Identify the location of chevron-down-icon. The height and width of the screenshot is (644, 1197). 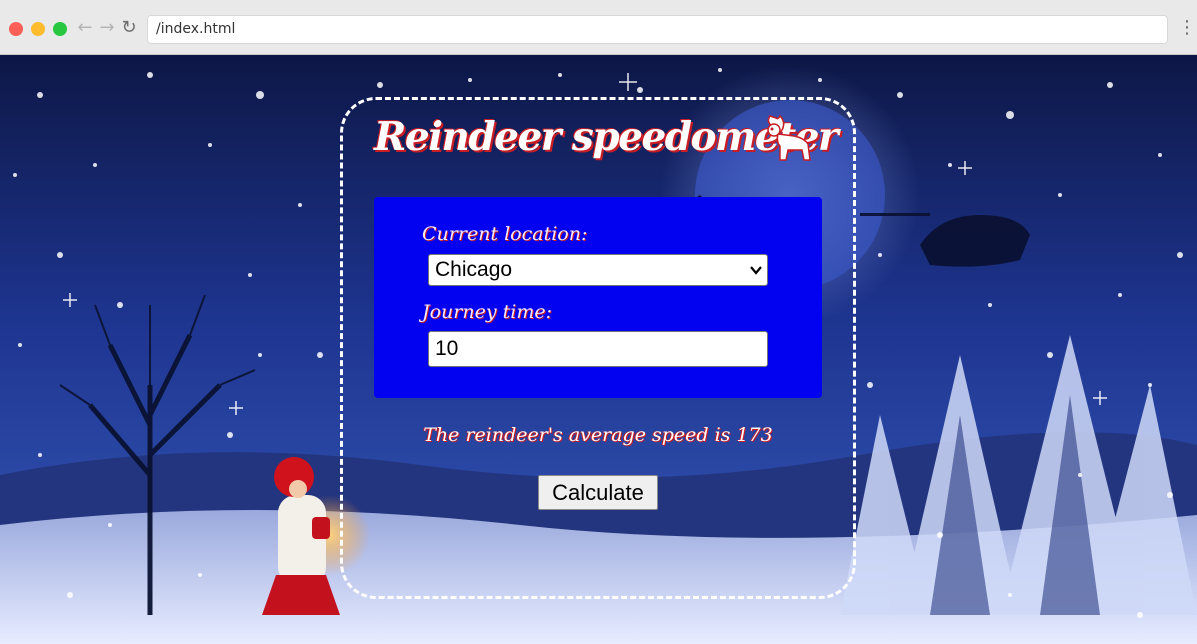
(756, 270).